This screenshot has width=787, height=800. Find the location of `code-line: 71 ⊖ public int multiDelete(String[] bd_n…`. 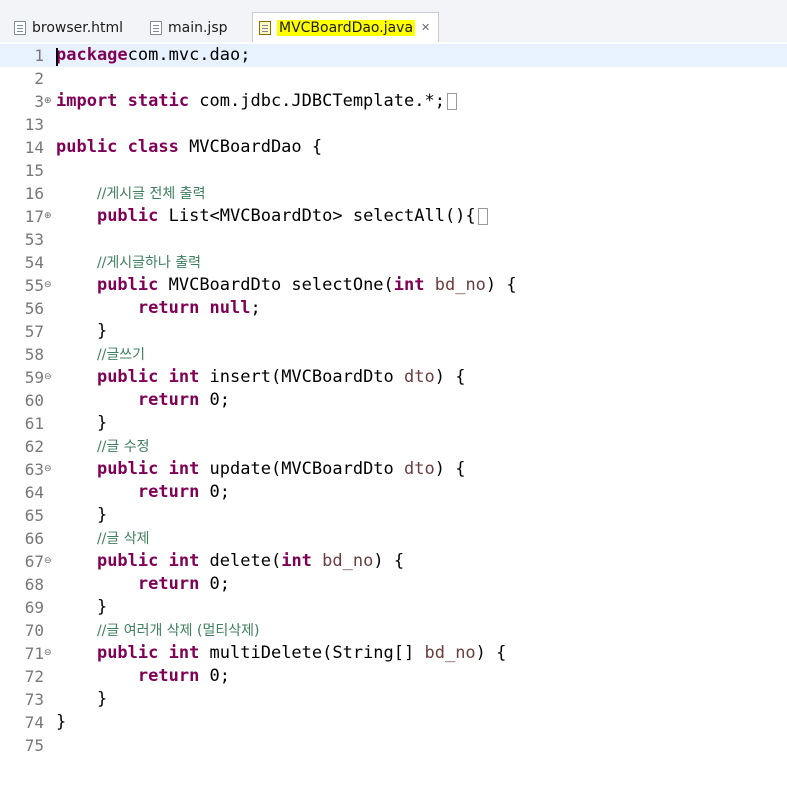

code-line: 71 ⊖ public int multiDelete(String[] bd_n… is located at coordinates (393, 653).